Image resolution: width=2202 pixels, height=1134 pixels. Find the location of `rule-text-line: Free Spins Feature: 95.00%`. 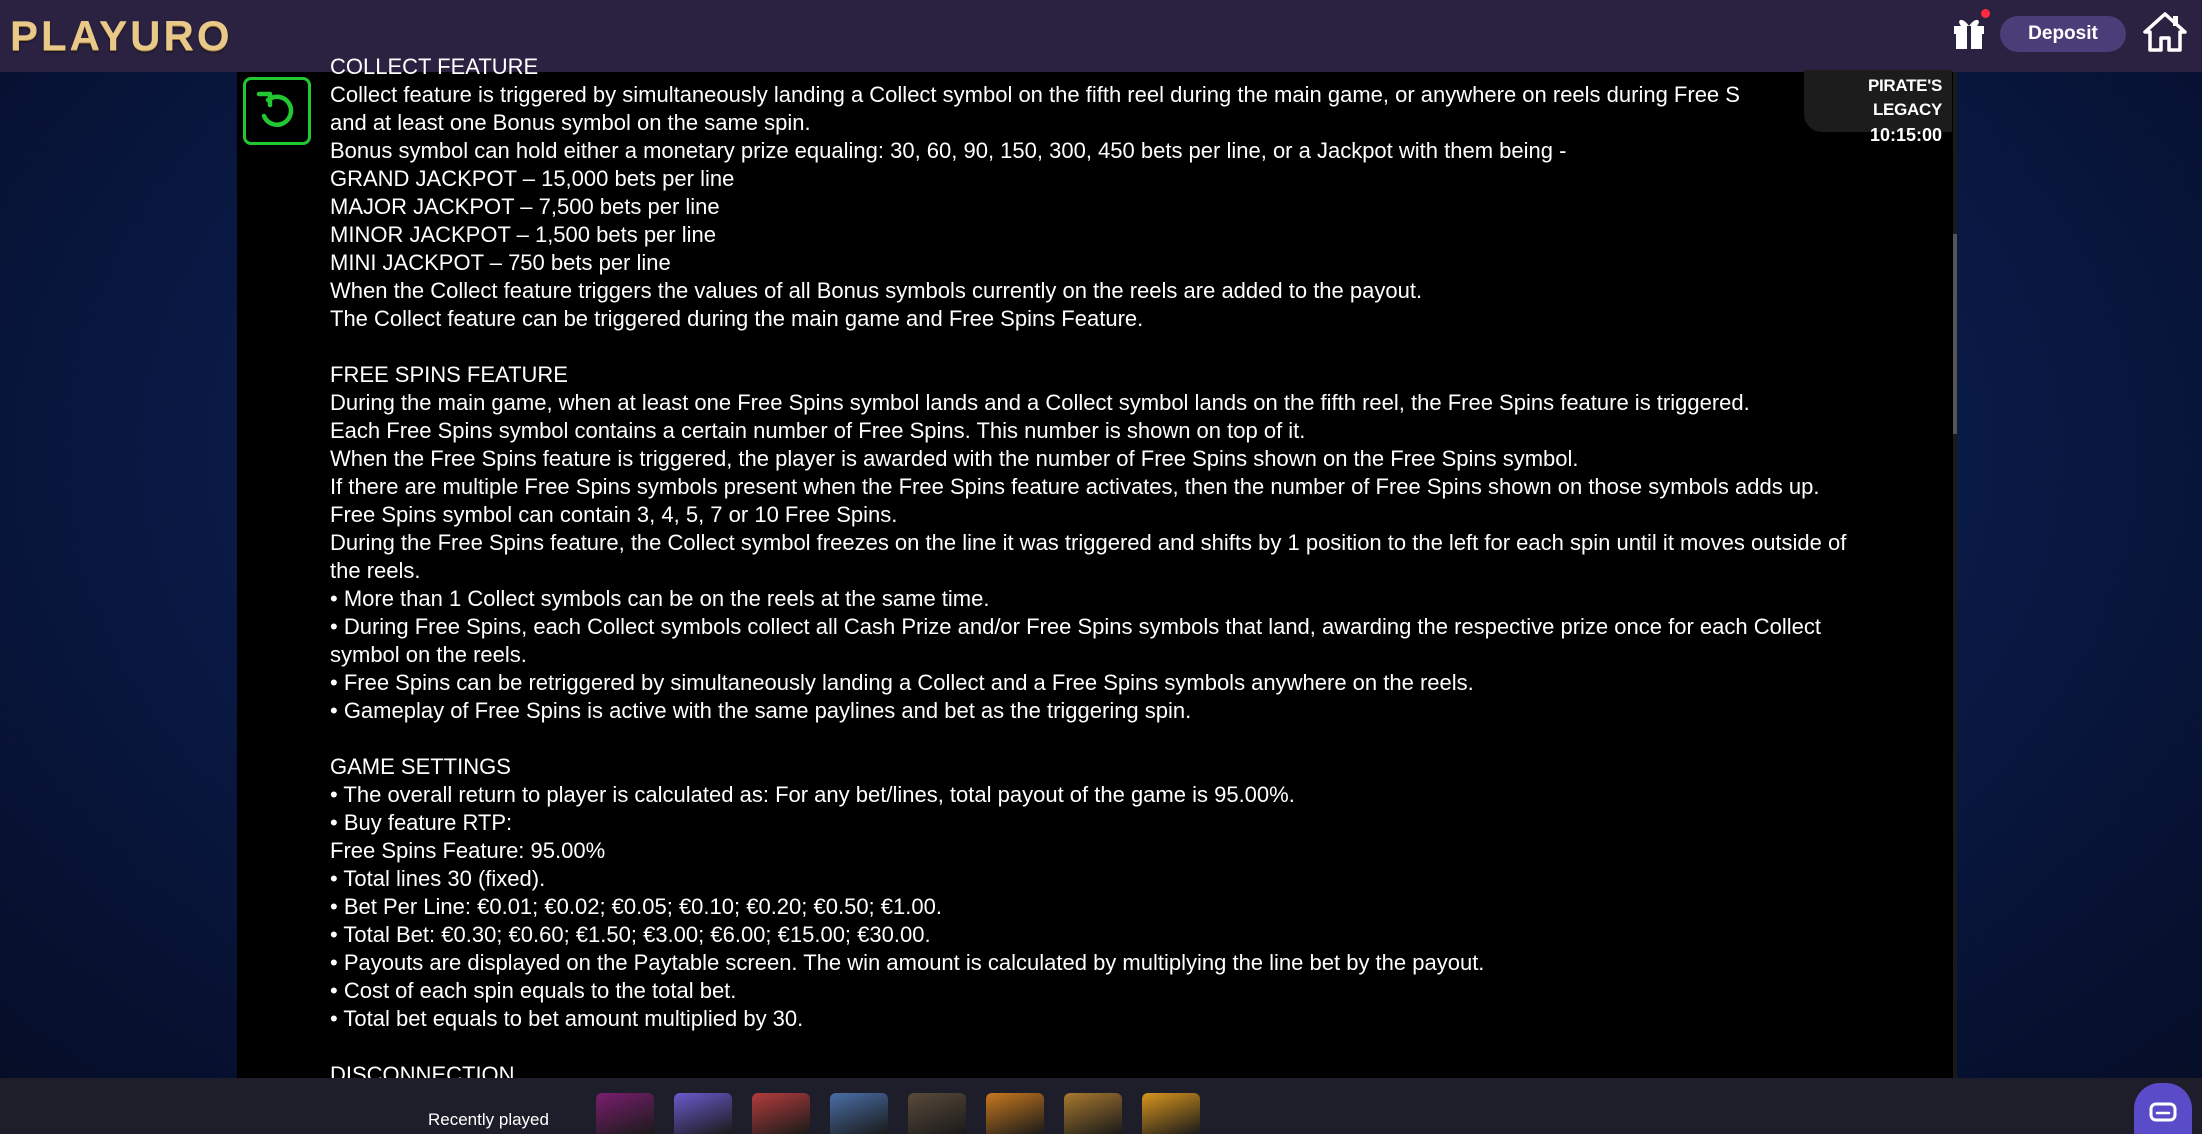

rule-text-line: Free Spins Feature: 95.00% is located at coordinates (468, 850).